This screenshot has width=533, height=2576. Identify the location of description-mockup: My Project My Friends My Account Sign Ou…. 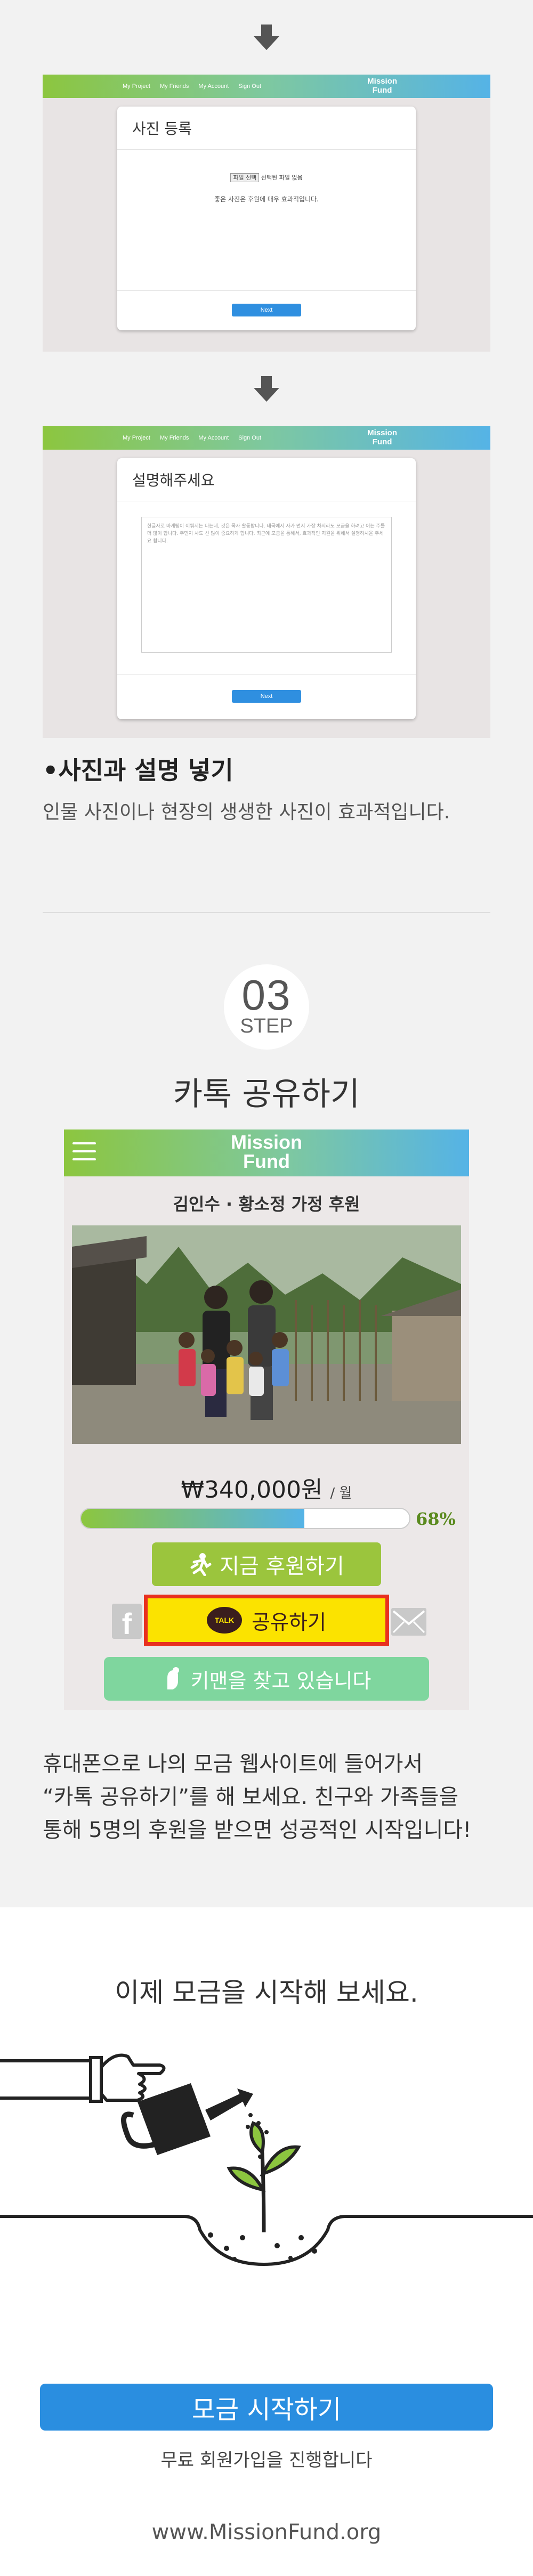
(266, 582).